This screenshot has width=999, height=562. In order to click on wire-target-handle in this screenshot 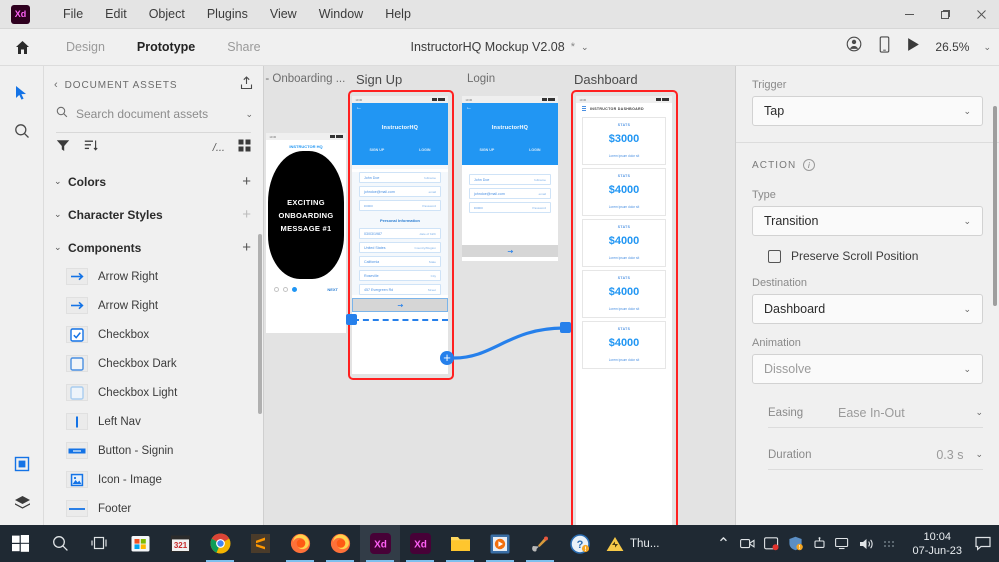, I will do `click(565, 327)`.